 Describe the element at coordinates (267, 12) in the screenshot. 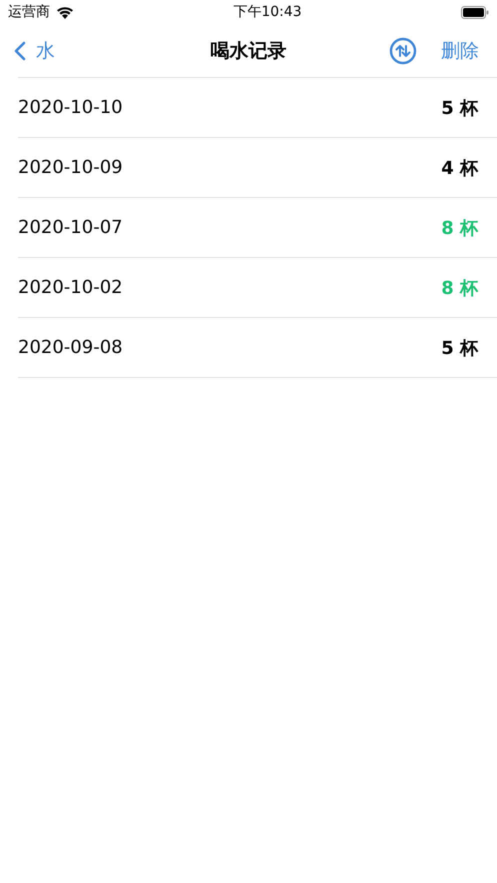

I see `status-time: 下午10:43` at that location.